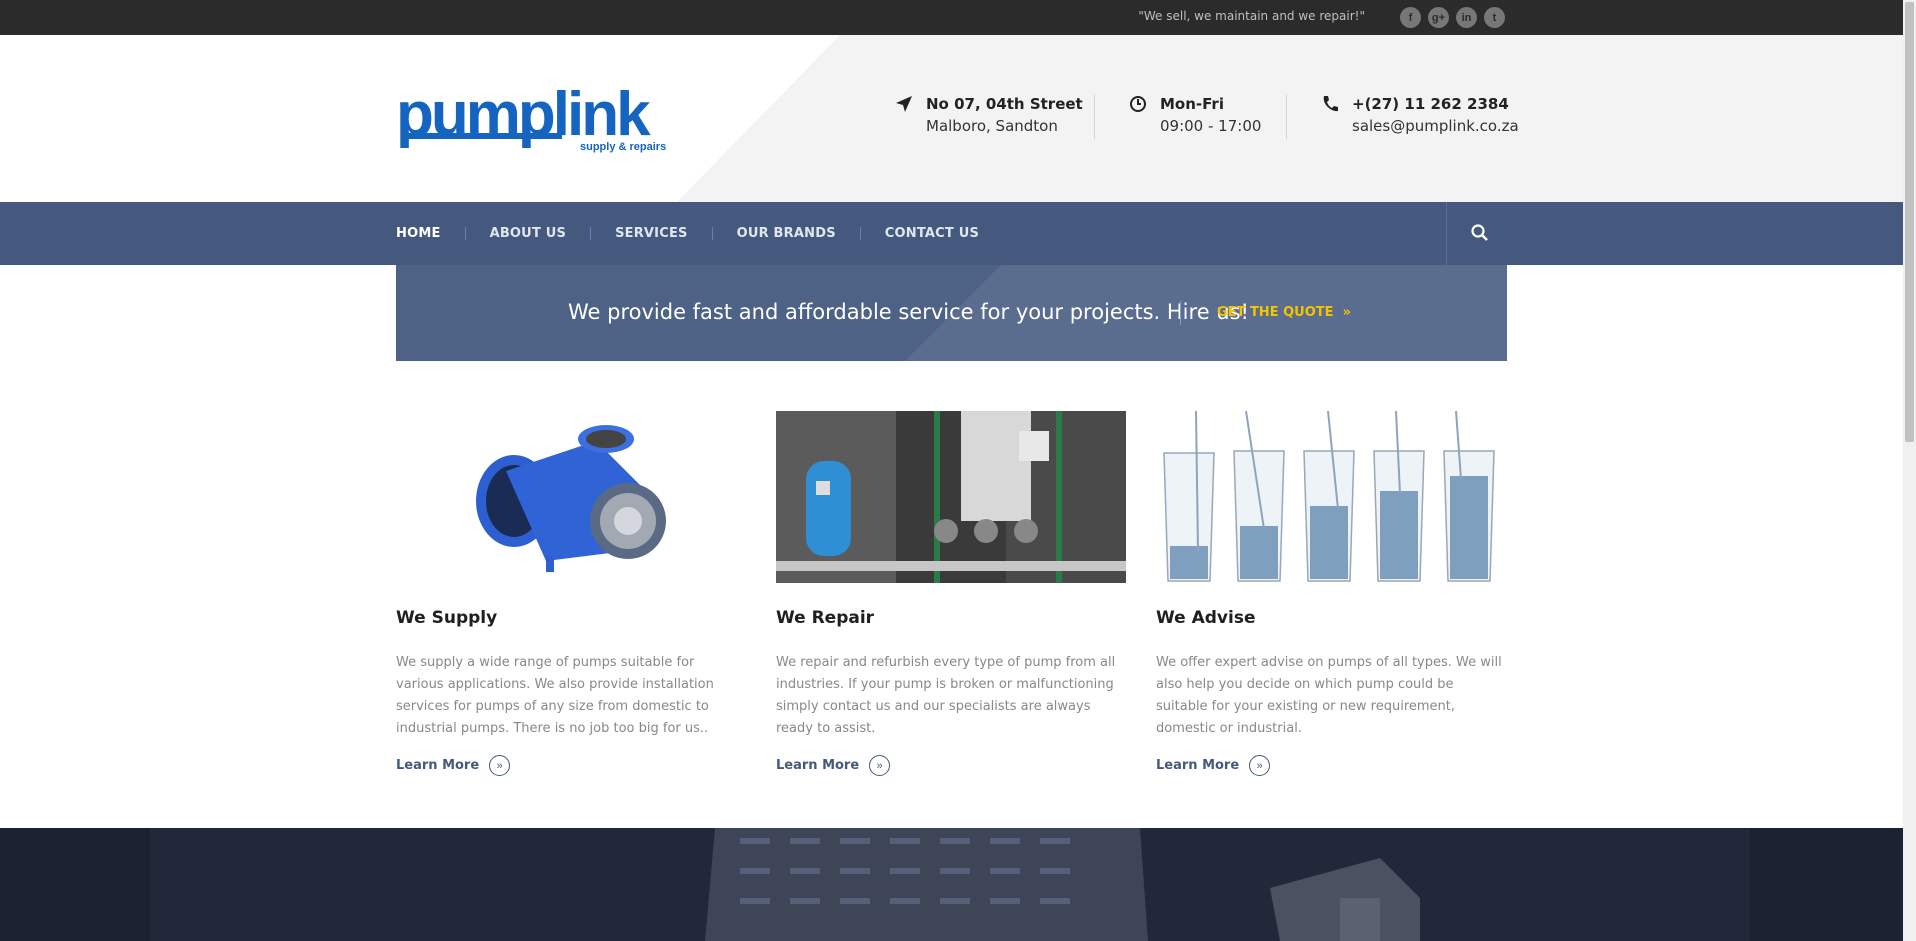 This screenshot has width=1916, height=941. I want to click on google-plus-icon: g+, so click(1438, 17).